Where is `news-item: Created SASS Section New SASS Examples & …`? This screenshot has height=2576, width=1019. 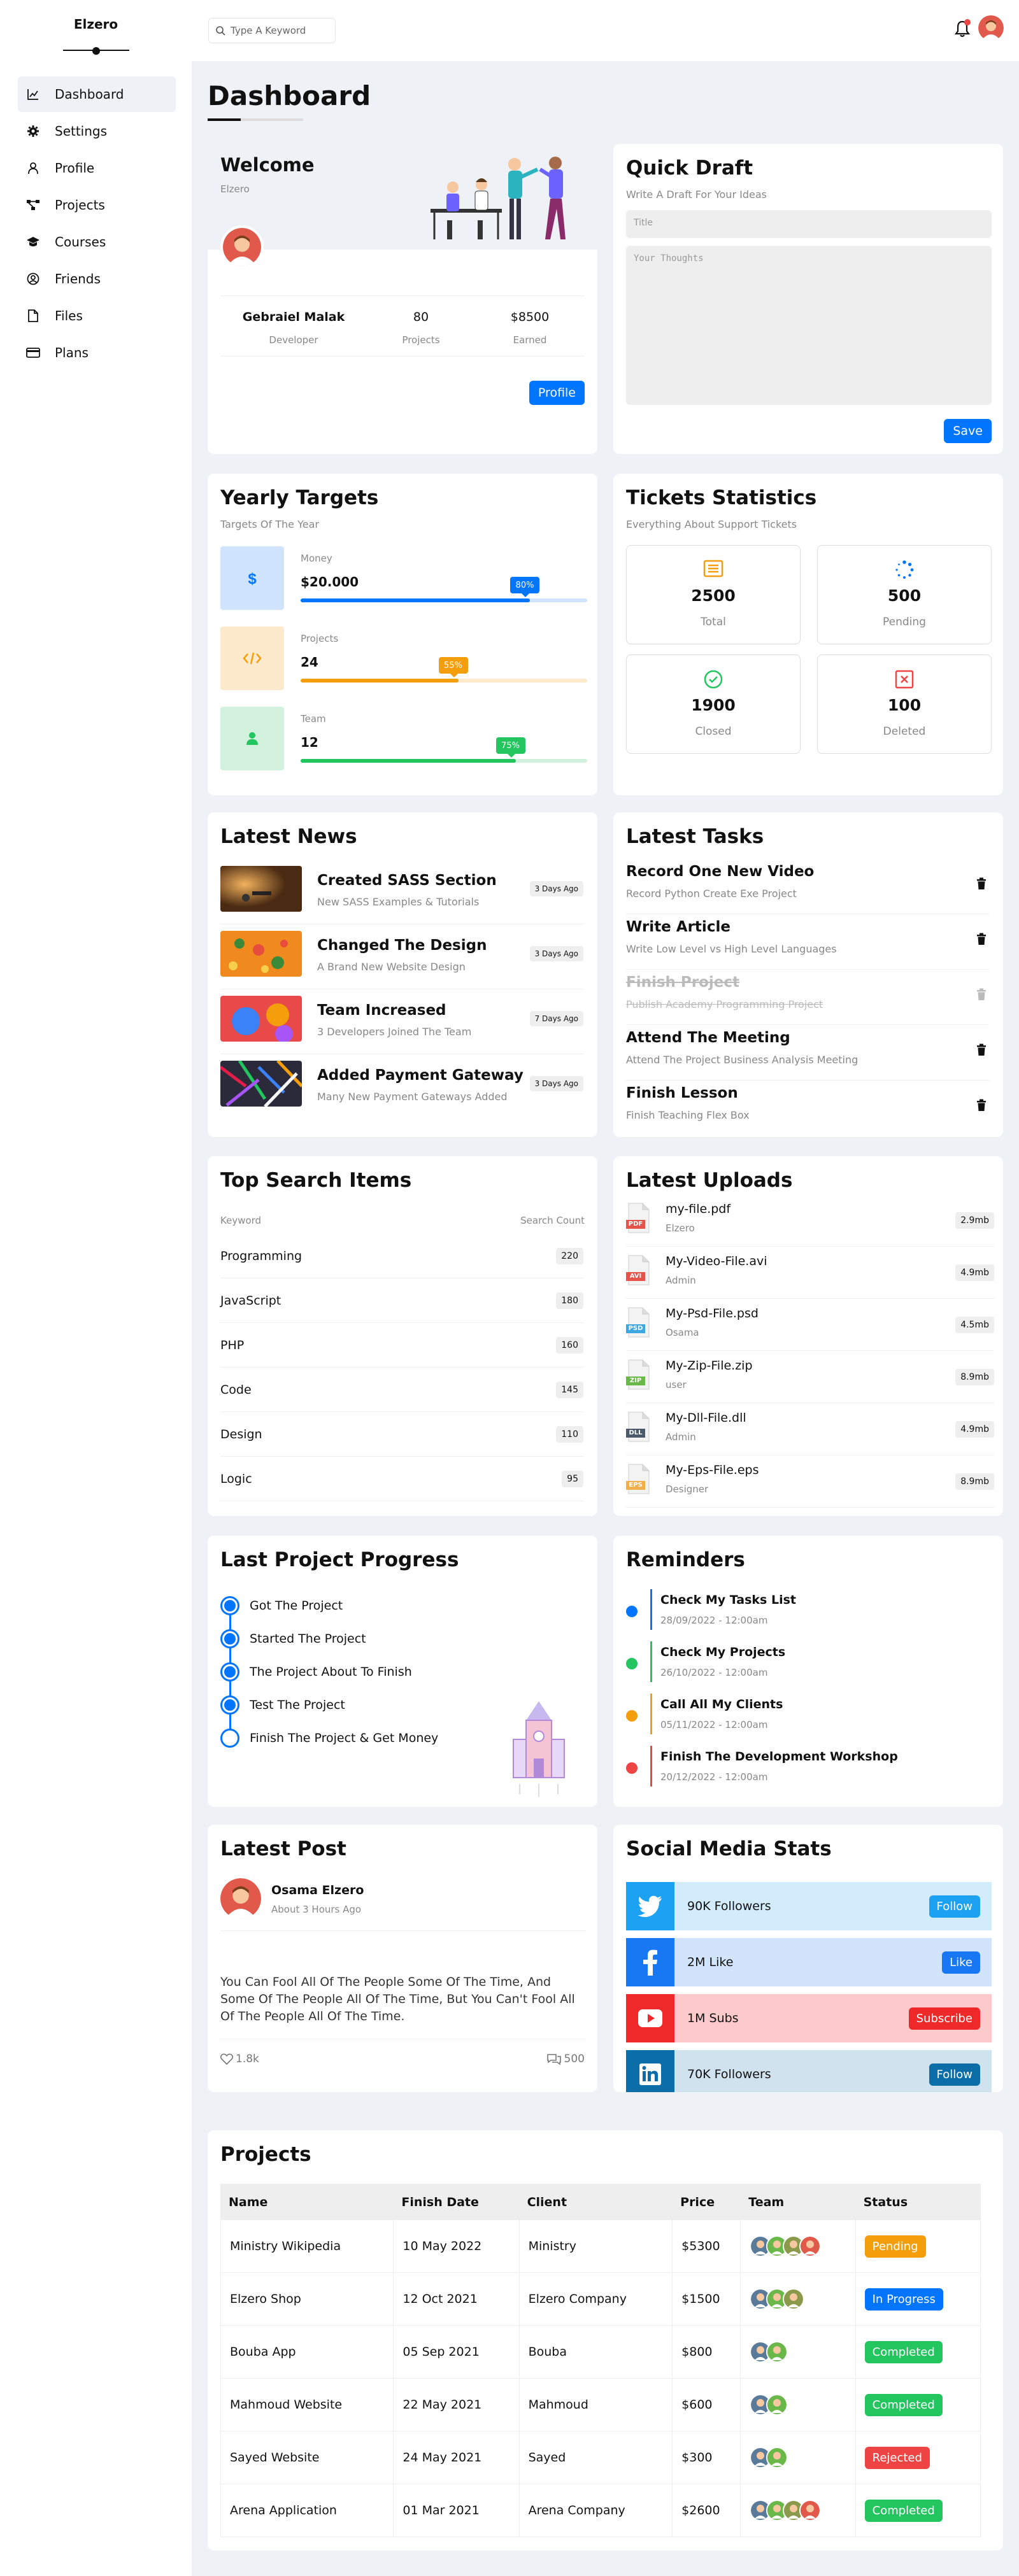
news-item: Created SASS Section New SASS Examples & … is located at coordinates (401, 892).